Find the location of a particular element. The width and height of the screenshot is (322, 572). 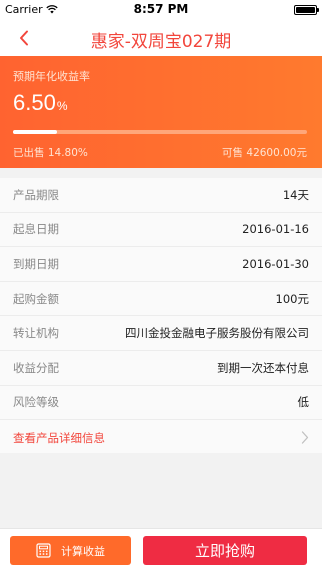

nav-bar: 惠家-双周宝027期 is located at coordinates (161, 38).